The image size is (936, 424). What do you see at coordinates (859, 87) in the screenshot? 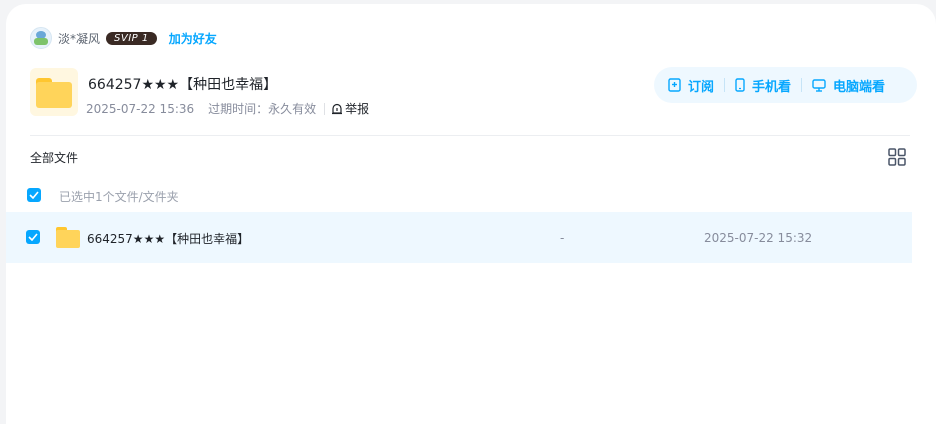
I see `pc-view-label: 电脑端看` at bounding box center [859, 87].